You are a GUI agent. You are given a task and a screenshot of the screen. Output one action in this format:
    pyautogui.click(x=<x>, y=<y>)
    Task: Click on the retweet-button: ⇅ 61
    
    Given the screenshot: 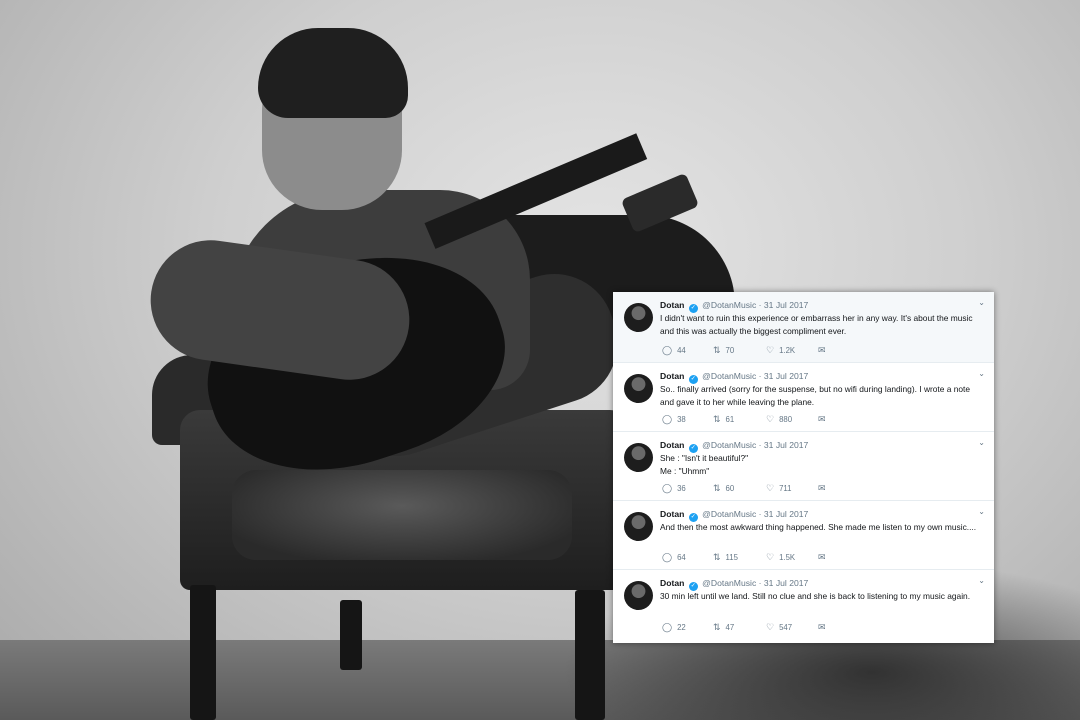 What is the action you would take?
    pyautogui.click(x=723, y=419)
    